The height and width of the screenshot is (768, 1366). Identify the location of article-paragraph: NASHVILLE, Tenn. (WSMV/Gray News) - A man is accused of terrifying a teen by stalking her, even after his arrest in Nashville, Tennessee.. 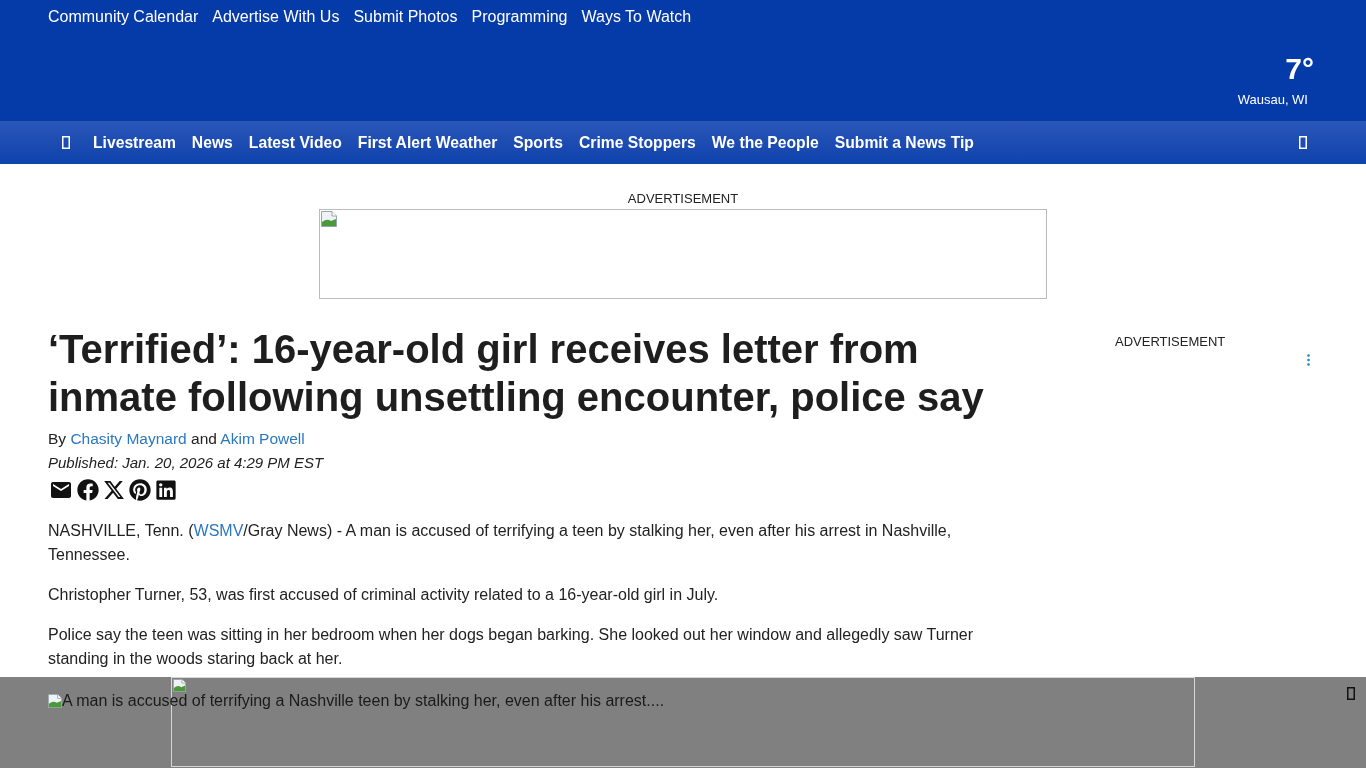
(500, 543).